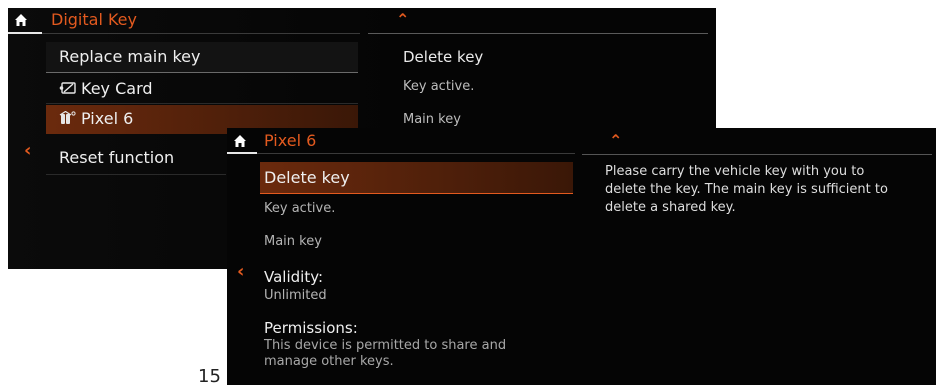 This screenshot has width=936, height=387. I want to click on key-card-icon, so click(70, 89).